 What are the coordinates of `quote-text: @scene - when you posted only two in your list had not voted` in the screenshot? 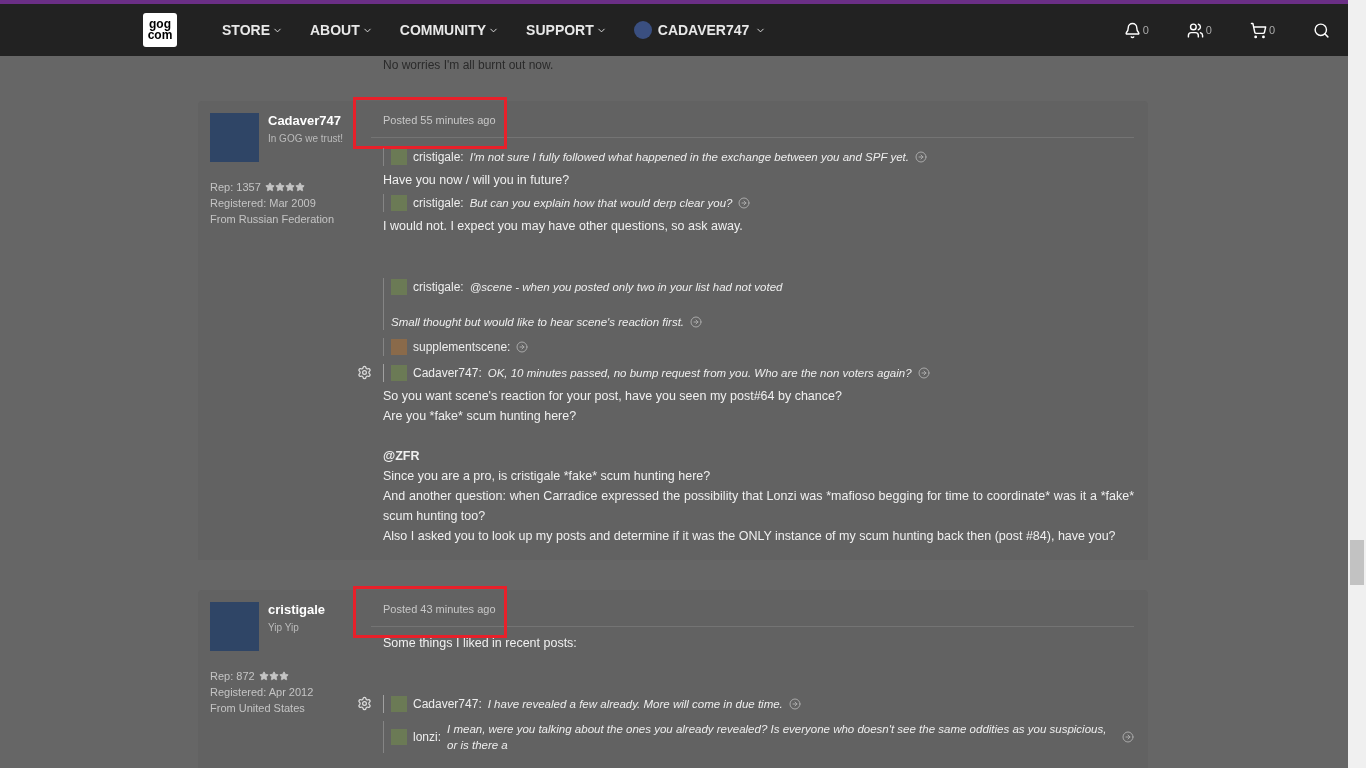 It's located at (626, 287).